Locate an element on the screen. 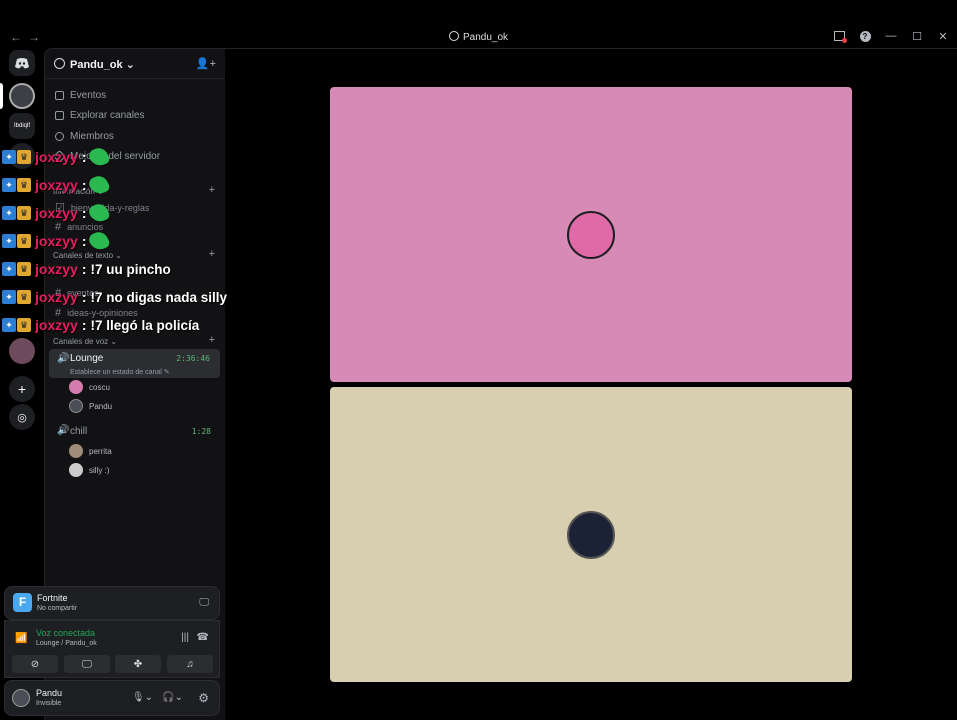 This screenshot has height=720, width=957. soundboard-icon: ♫ is located at coordinates (190, 664).